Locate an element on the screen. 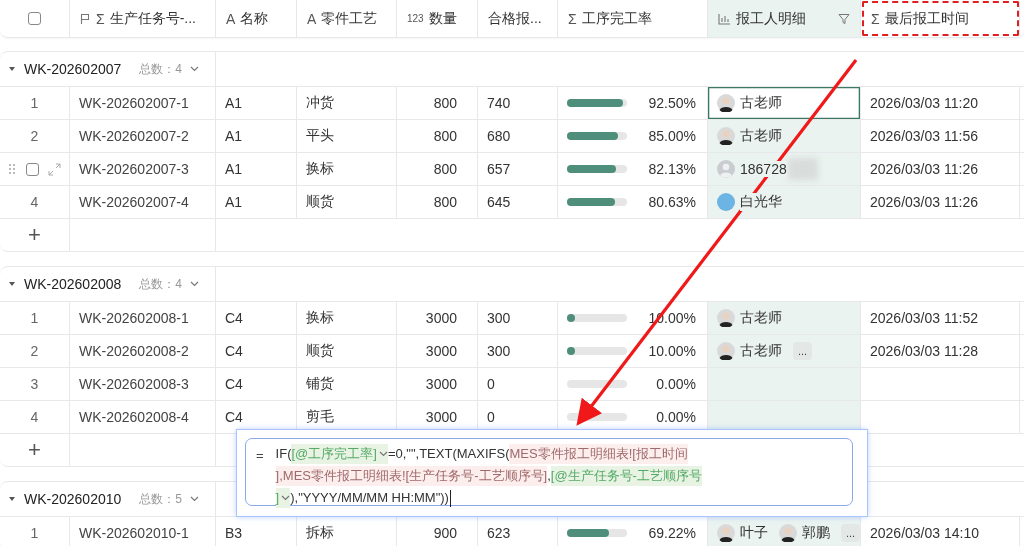  reporter-name: 郭鹏 is located at coordinates (816, 533).